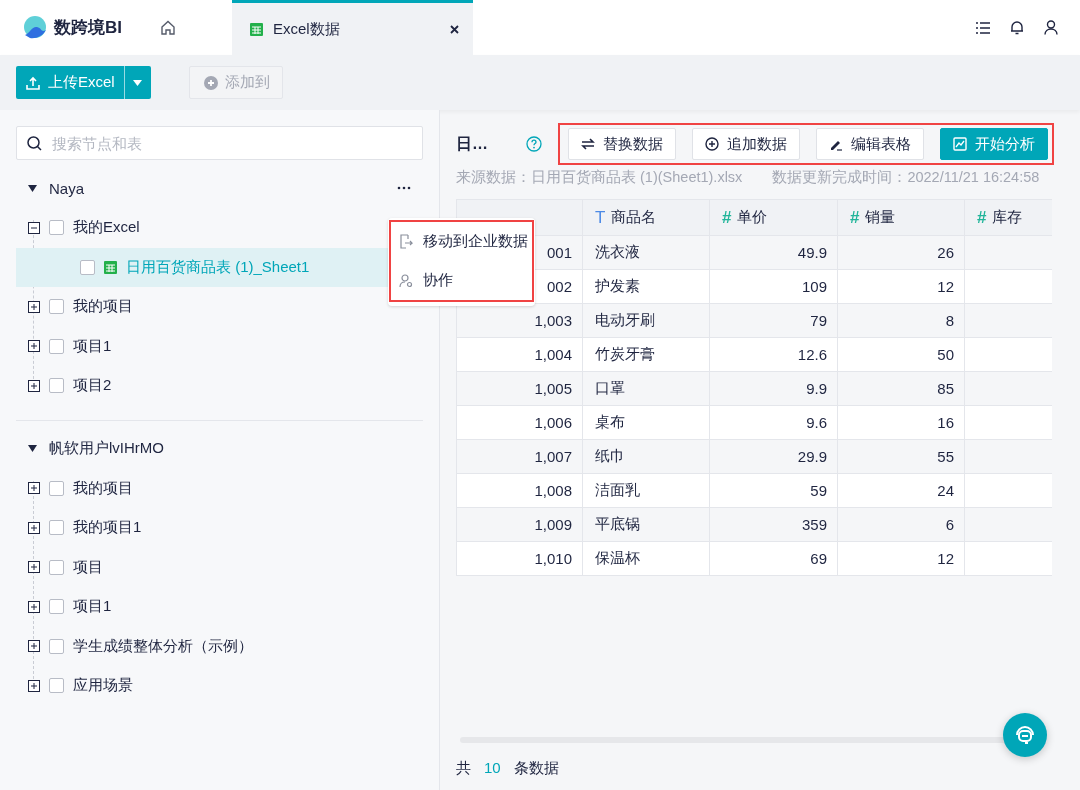 The height and width of the screenshot is (790, 1080). I want to click on close-icon, so click(454, 29).